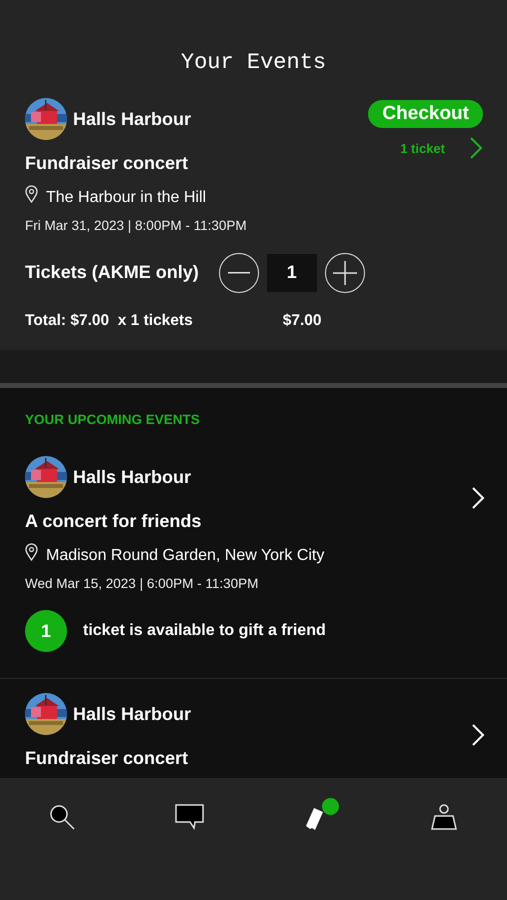  I want to click on decrement-button, so click(238, 272).